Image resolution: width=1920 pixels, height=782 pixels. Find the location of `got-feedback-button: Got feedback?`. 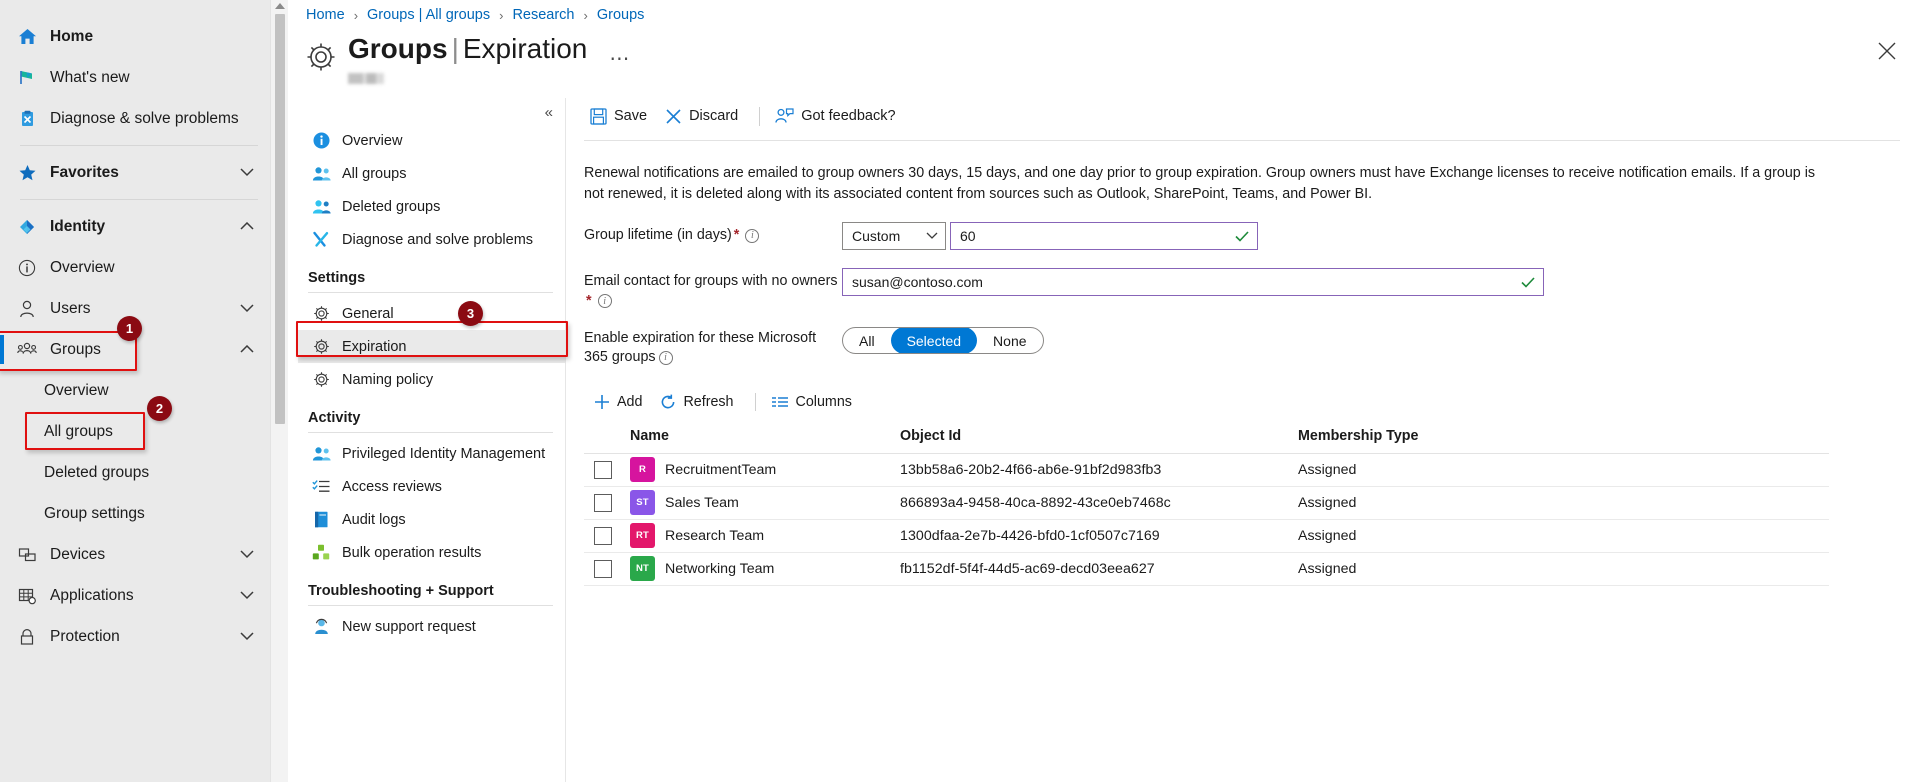

got-feedback-button: Got feedback? is located at coordinates (838, 116).